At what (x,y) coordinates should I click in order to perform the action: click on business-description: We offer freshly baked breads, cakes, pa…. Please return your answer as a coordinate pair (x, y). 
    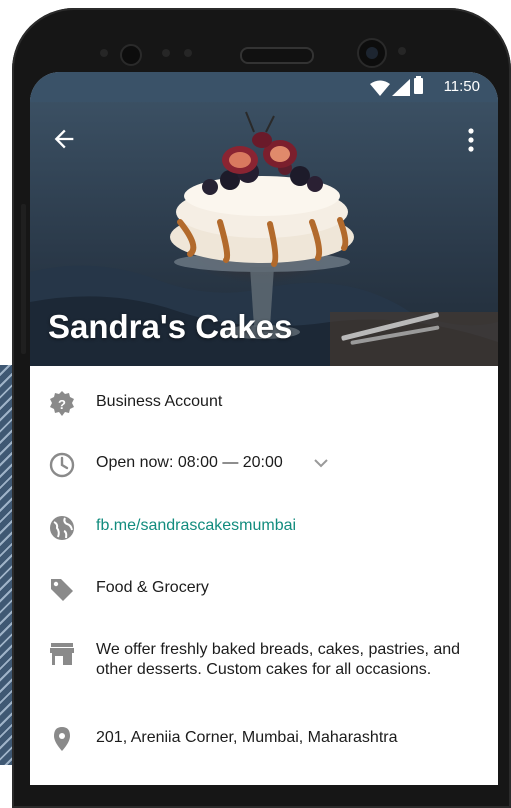
    Looking at the image, I should click on (278, 659).